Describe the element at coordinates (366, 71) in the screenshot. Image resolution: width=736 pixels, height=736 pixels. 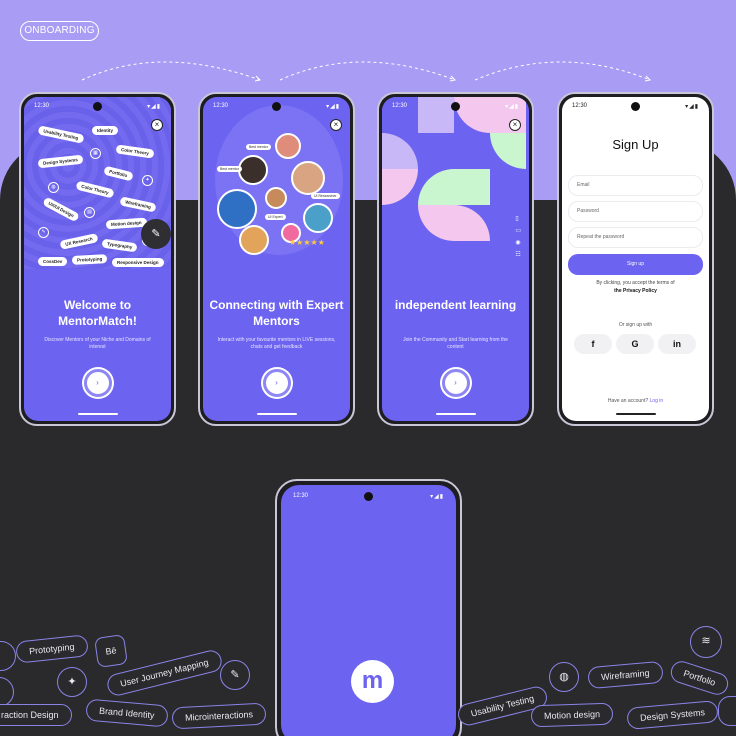
I see `flow-arrows` at that location.